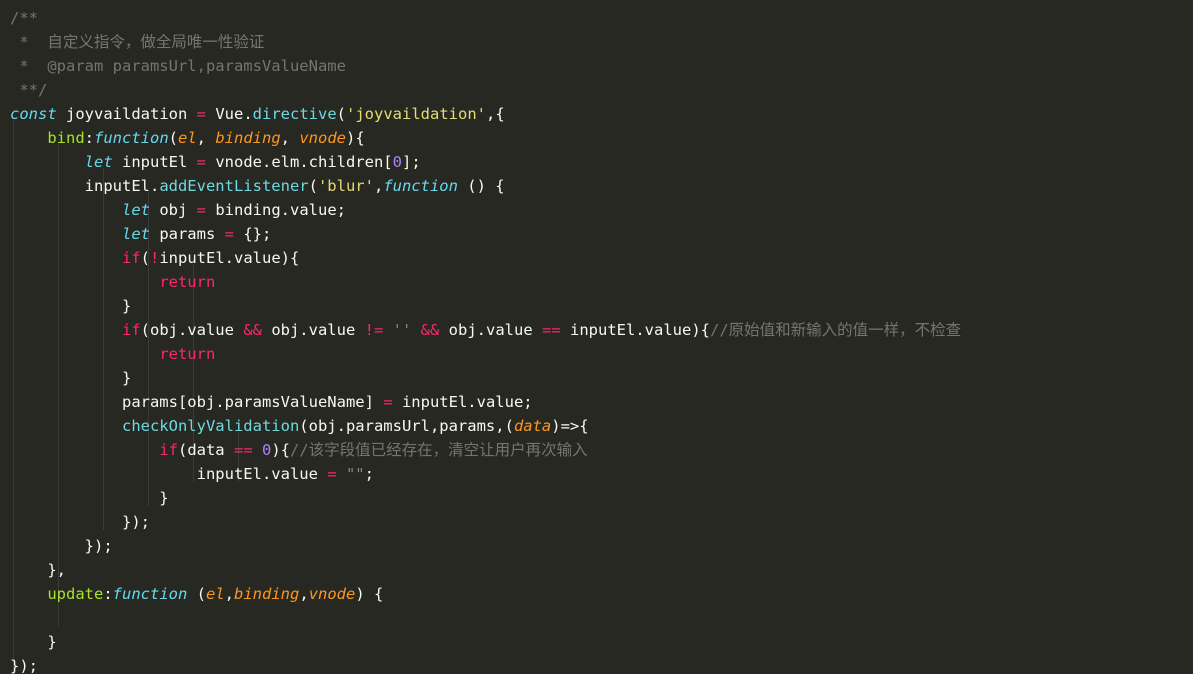 The height and width of the screenshot is (674, 1193). Describe the element at coordinates (416, 114) in the screenshot. I see `string-directive-name: 'joyvaildation'` at that location.